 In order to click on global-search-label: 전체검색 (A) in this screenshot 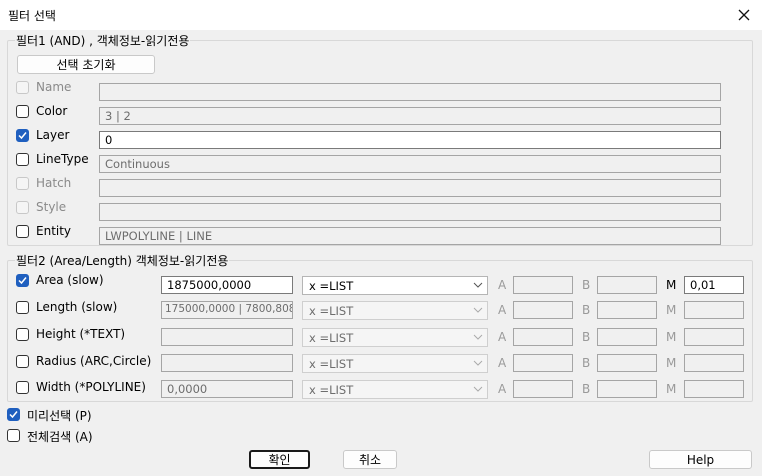, I will do `click(60, 437)`.